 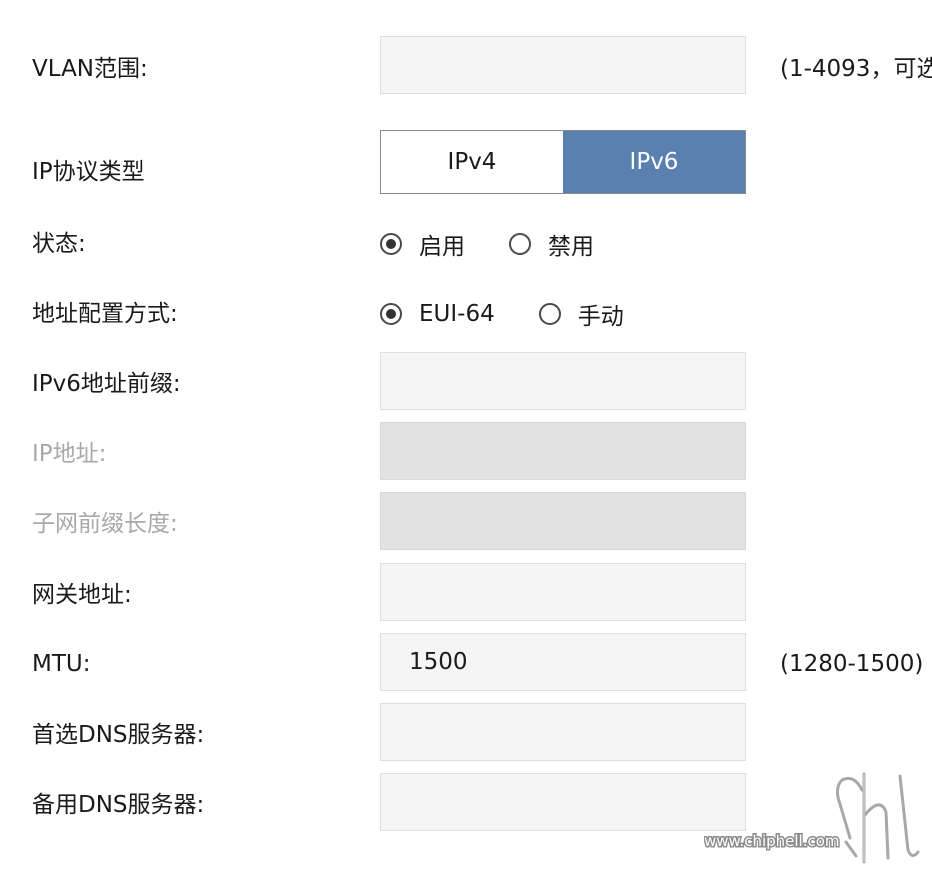 What do you see at coordinates (61, 664) in the screenshot?
I see `mtu-label: MTU:` at bounding box center [61, 664].